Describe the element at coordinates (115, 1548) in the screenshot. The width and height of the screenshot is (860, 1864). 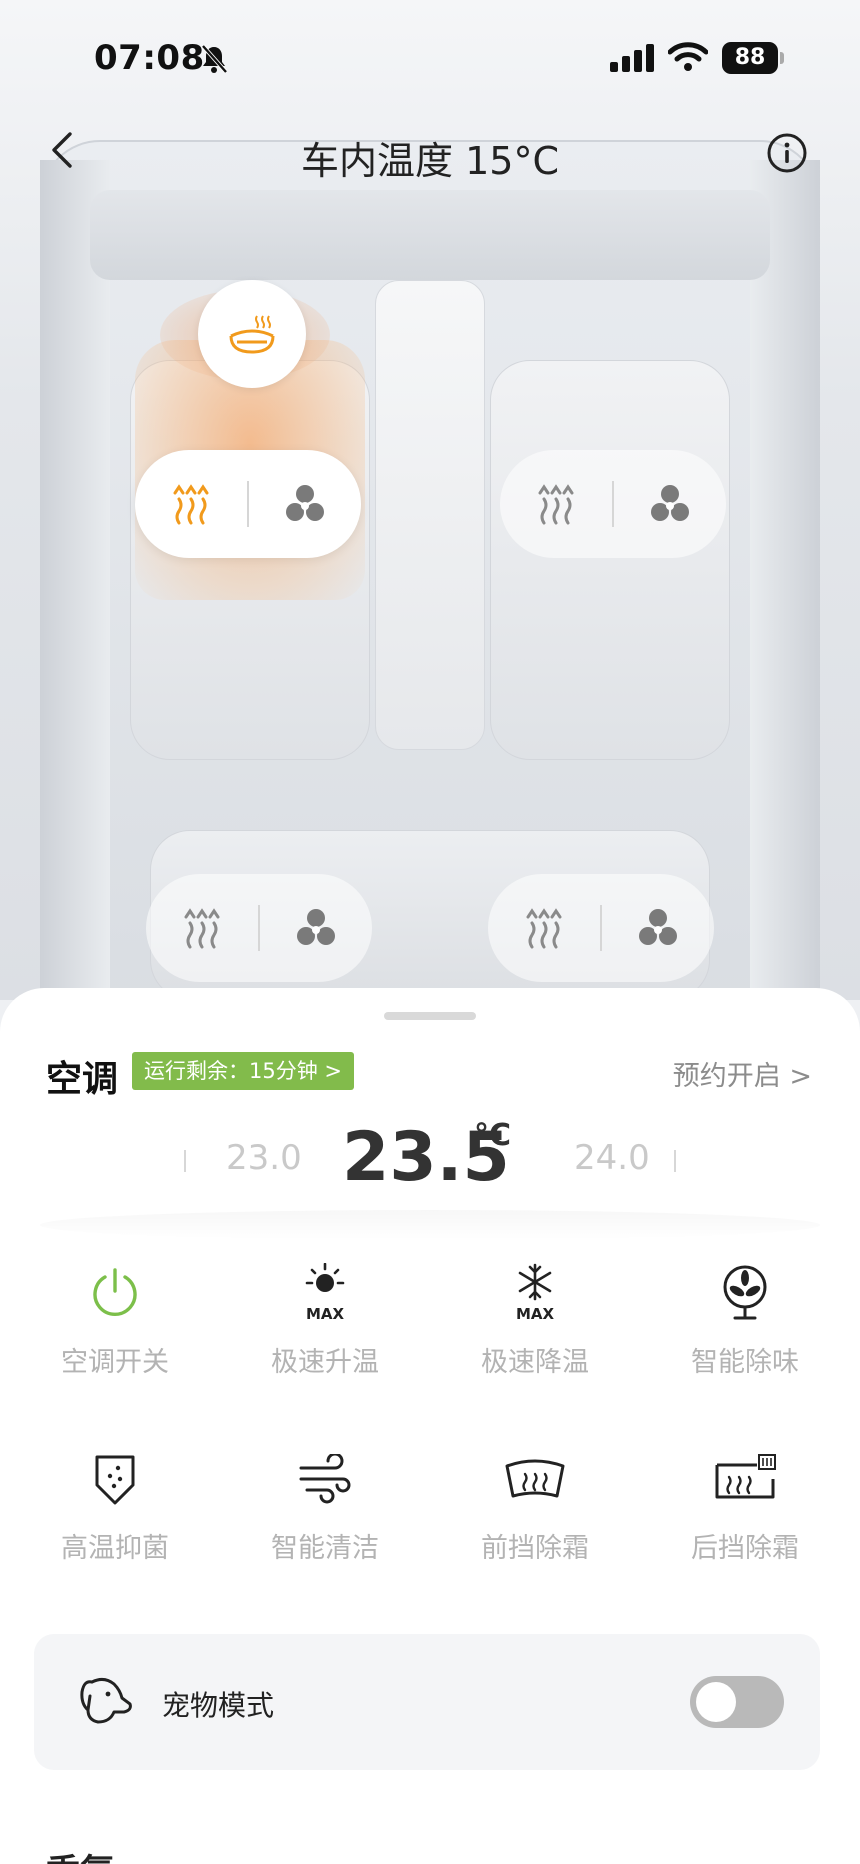
I see `function-label: 高温抑菌` at that location.